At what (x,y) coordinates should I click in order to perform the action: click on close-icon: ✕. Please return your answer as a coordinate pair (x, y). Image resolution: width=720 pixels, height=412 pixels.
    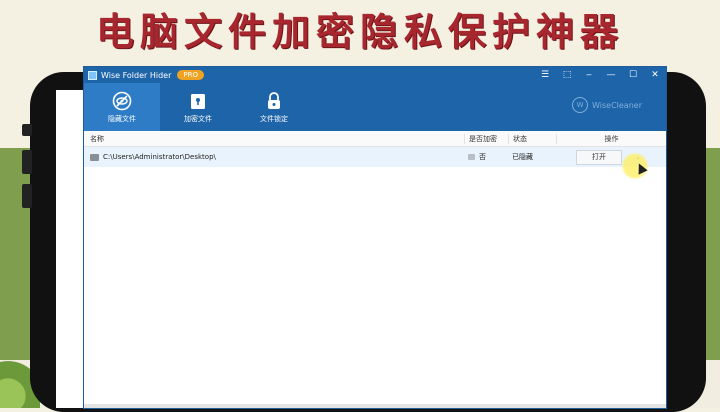
    Looking at the image, I should click on (655, 75).